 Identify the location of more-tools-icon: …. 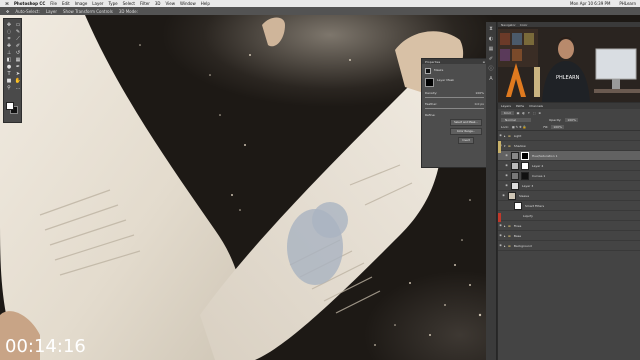
(18, 88).